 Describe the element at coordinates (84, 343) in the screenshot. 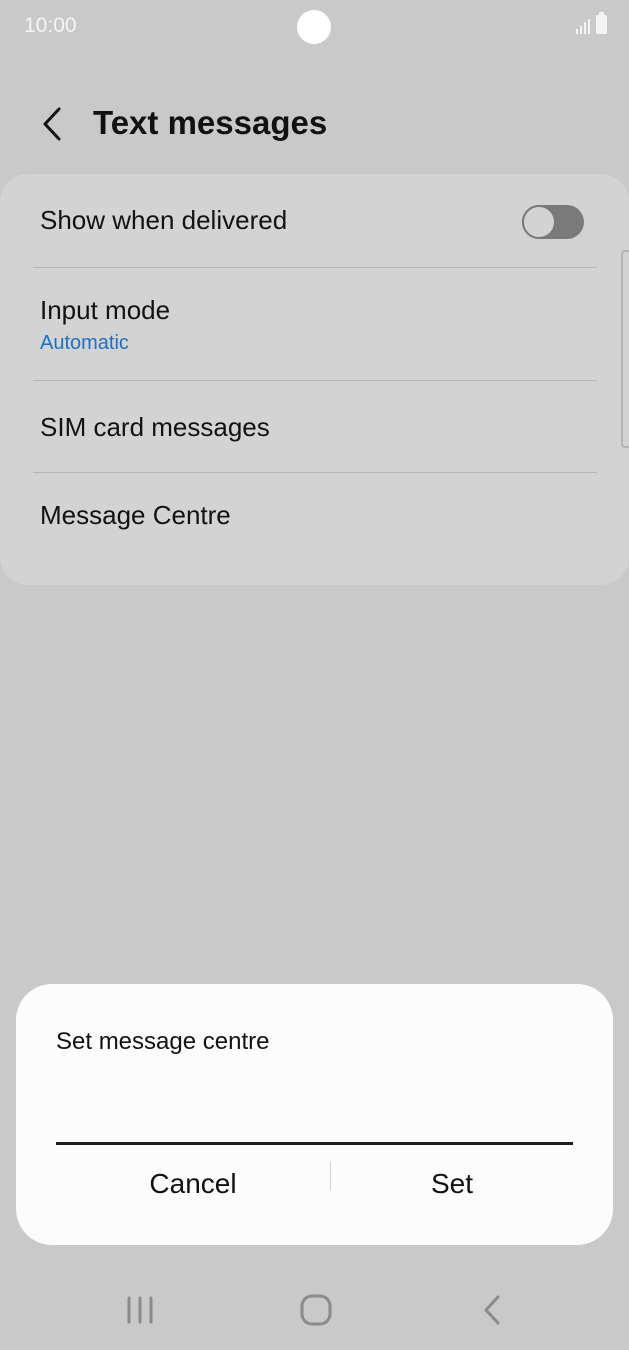

I see `input-mode-value: Automatic` at that location.